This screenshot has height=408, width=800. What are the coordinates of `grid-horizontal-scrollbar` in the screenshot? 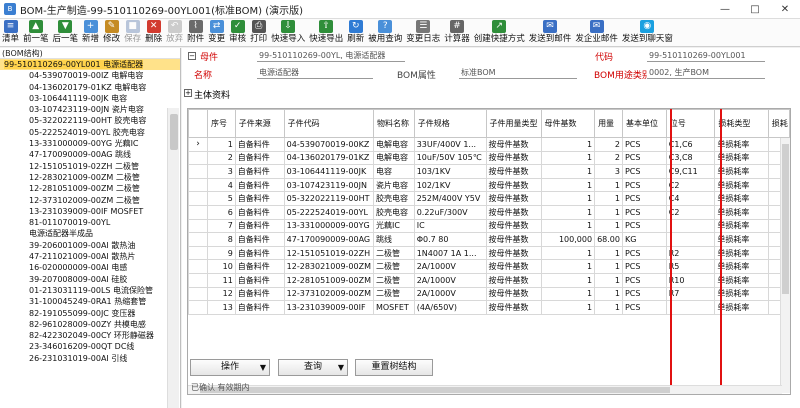 It's located at (485, 389).